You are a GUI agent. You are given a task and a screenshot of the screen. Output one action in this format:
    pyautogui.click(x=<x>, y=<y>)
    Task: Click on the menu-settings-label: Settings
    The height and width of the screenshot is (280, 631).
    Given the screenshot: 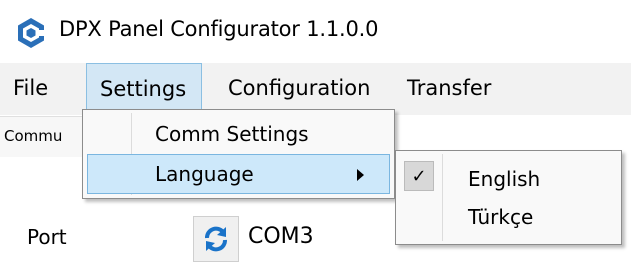 What is the action you would take?
    pyautogui.click(x=143, y=89)
    